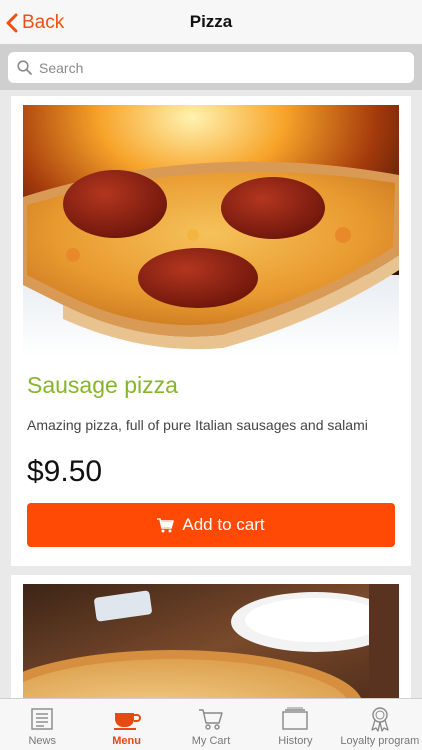 Image resolution: width=422 pixels, height=750 pixels. What do you see at coordinates (42, 741) in the screenshot?
I see `tab-label: News` at bounding box center [42, 741].